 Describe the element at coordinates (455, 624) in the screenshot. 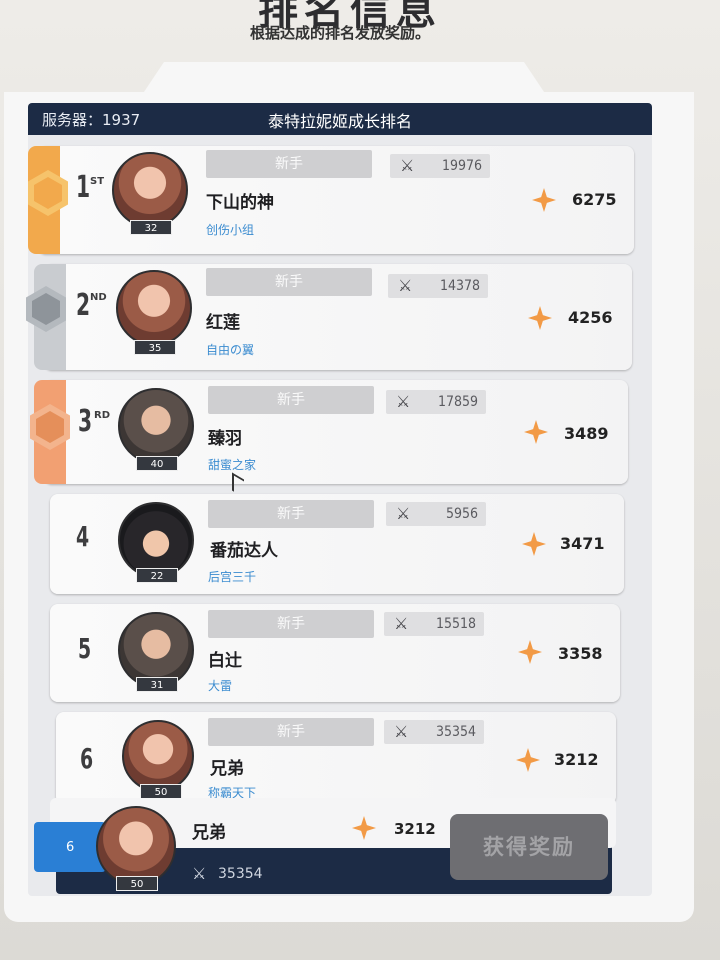

I see `power-value: 15518` at that location.